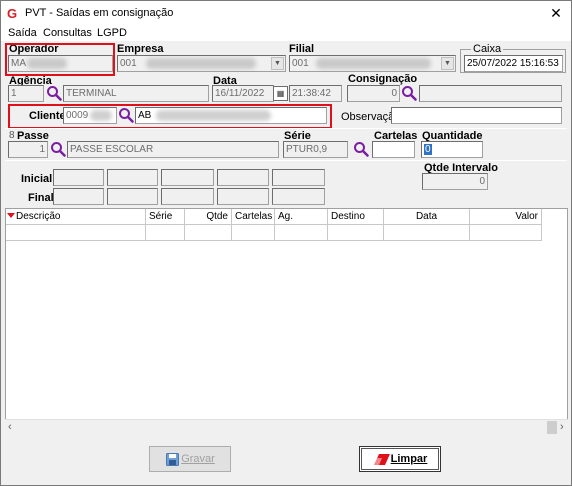 Image resolution: width=572 pixels, height=486 pixels. Describe the element at coordinates (41, 198) in the screenshot. I see `final-label: Final` at that location.